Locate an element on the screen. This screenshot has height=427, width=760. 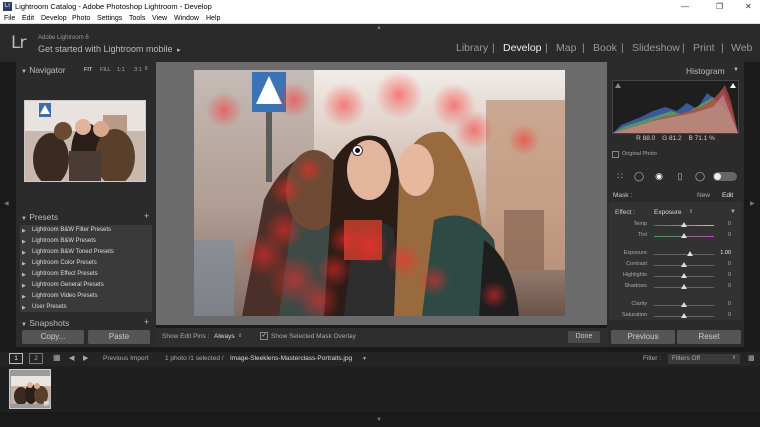
menu-edit: Edit is located at coordinates (28, 18).